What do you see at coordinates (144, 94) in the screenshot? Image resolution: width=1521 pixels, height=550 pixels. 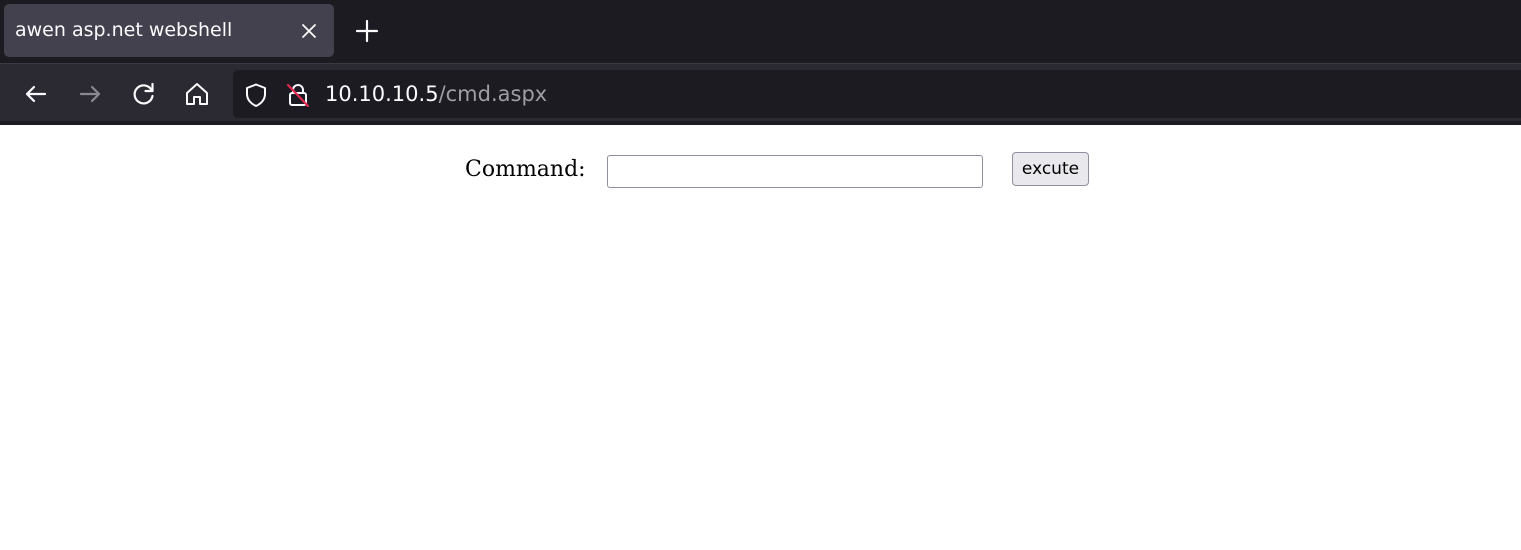 I see `reload-icon` at bounding box center [144, 94].